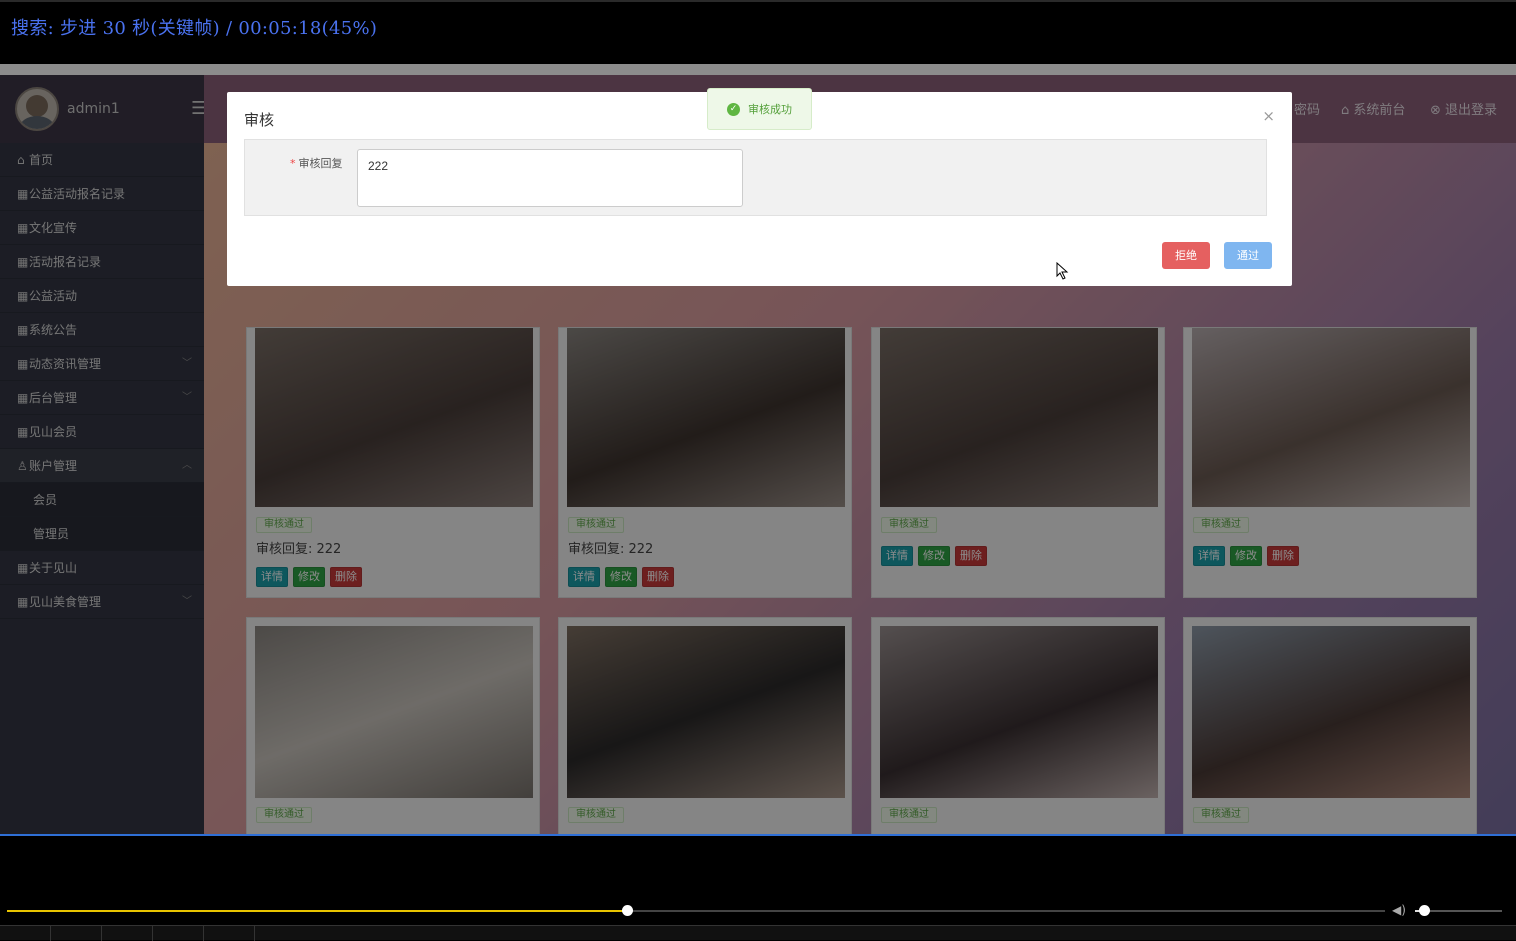 This screenshot has width=1516, height=941. Describe the element at coordinates (320, 163) in the screenshot. I see `review-reply-label-text: 审核回复` at that location.